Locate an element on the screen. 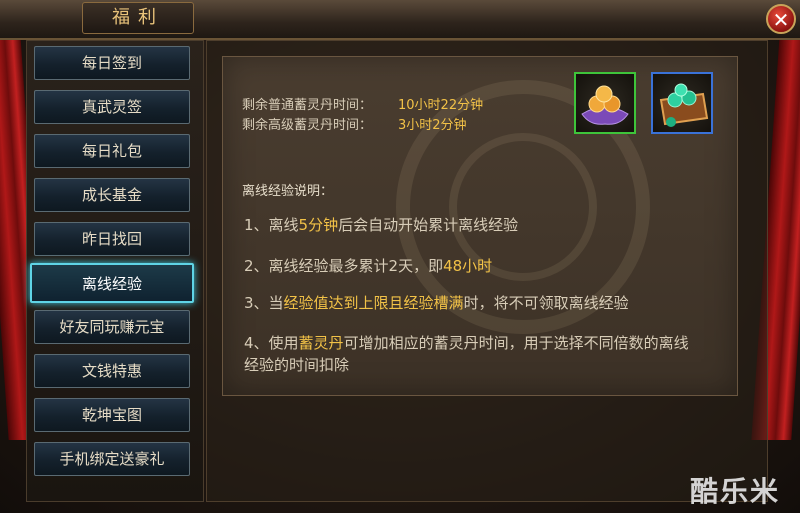 This screenshot has height=513, width=800. normal-pill-item-slot is located at coordinates (605, 103).